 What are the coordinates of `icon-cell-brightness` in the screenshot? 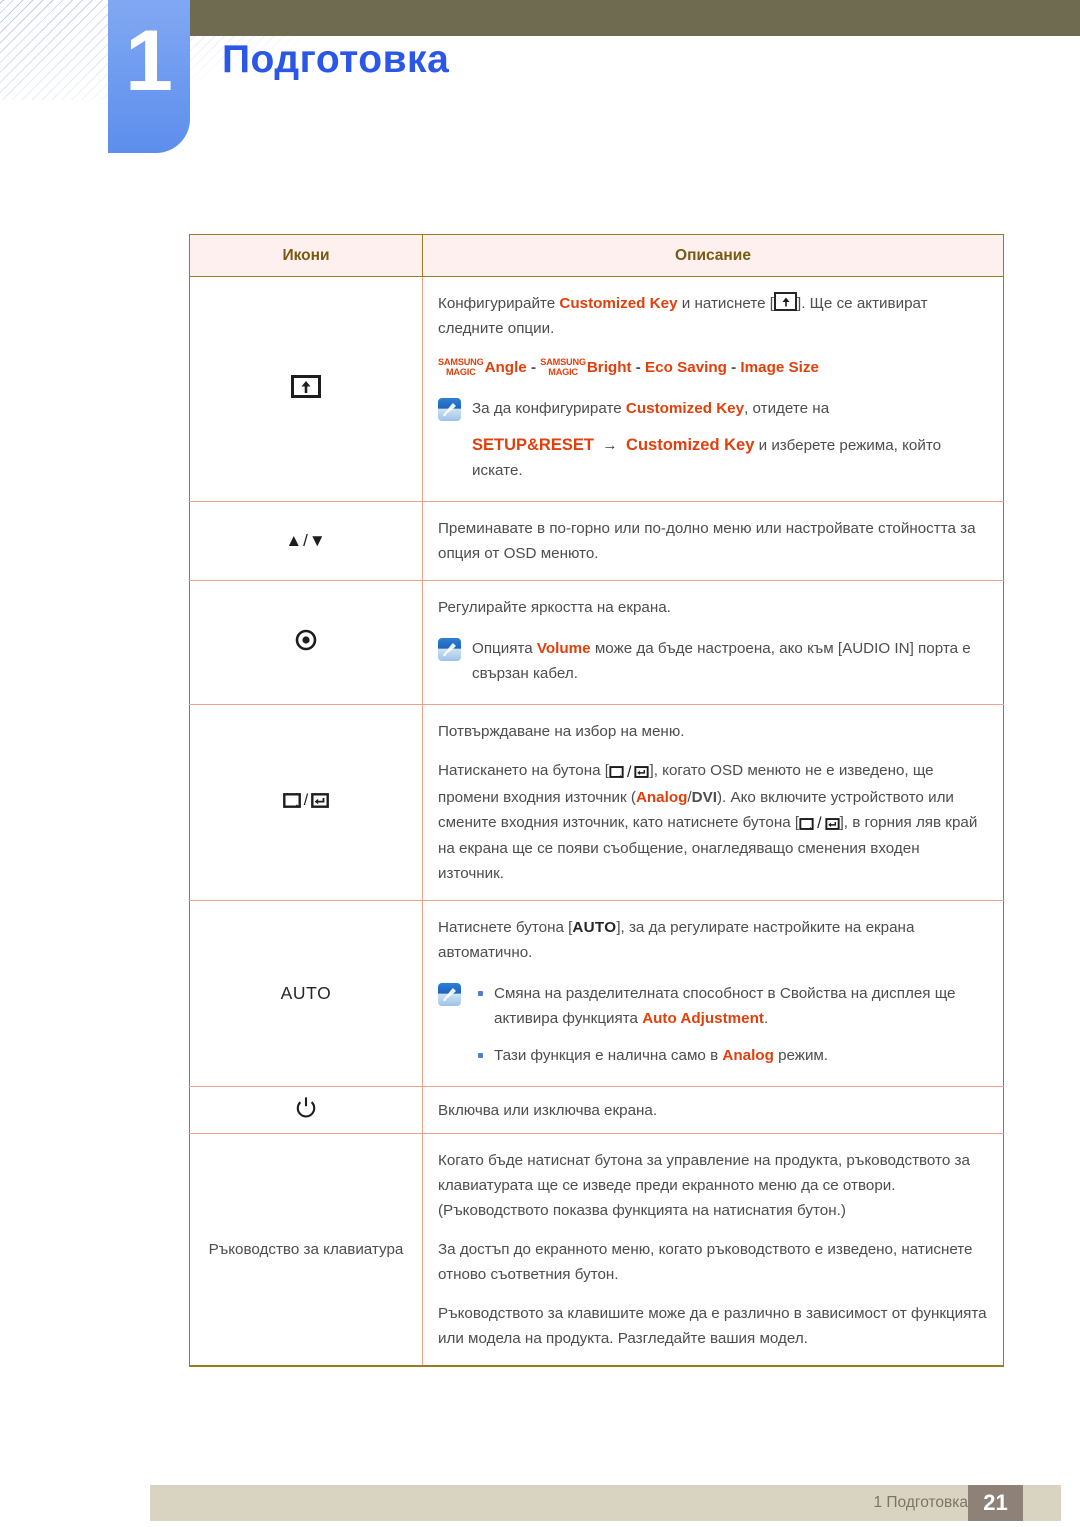 It's located at (306, 642).